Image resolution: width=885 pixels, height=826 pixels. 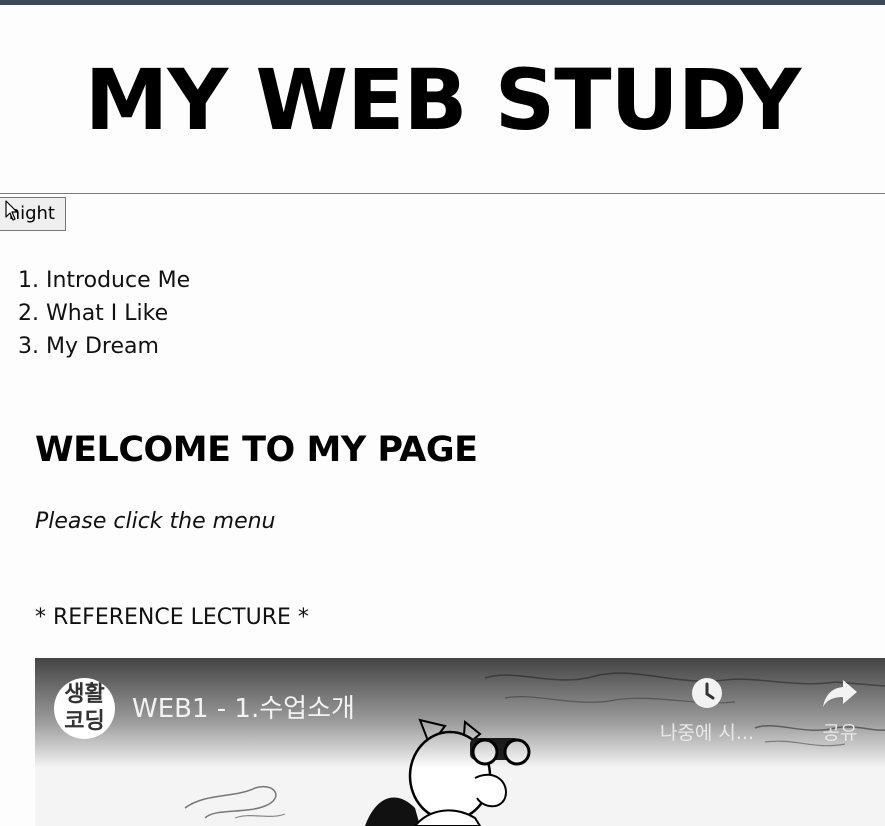 What do you see at coordinates (84, 708) in the screenshot?
I see `channel-avatar: 생활 코딩` at bounding box center [84, 708].